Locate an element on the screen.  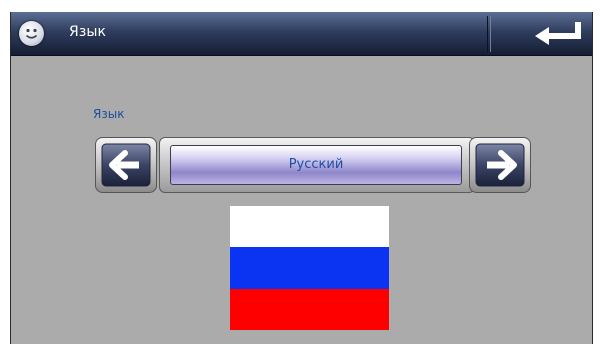
language-selector: Русский is located at coordinates (317, 165).